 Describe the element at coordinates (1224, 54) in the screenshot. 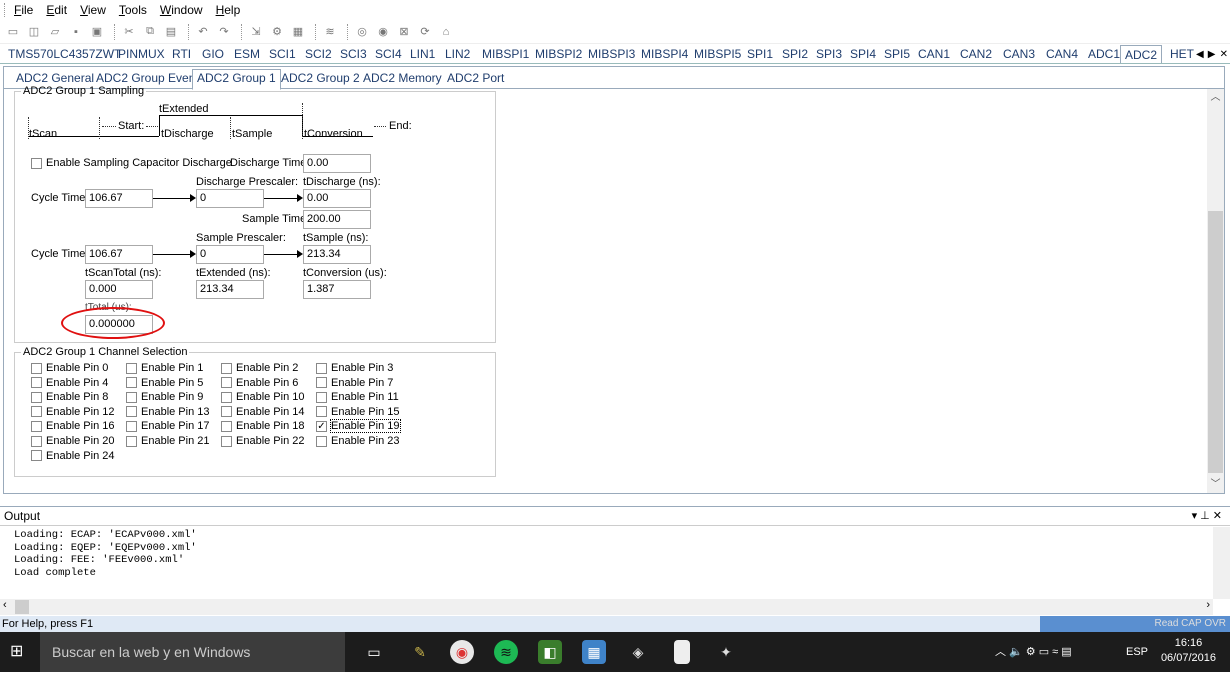

I see `close-icon: ✕` at that location.